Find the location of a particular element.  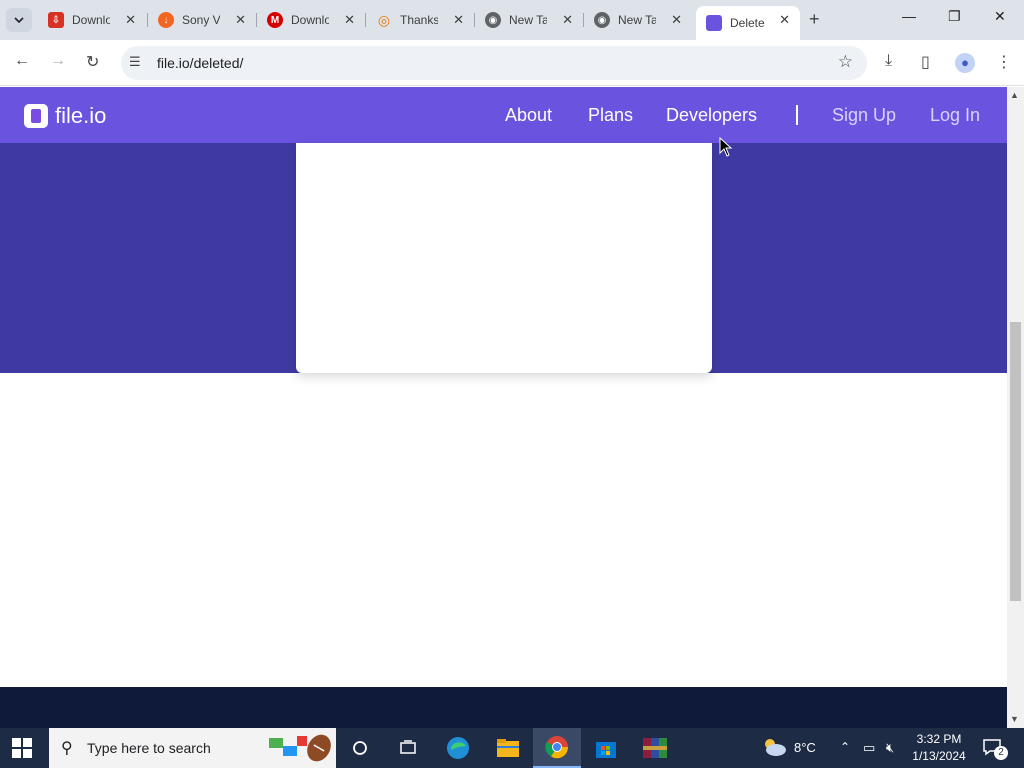

nav-plans-link: Plans is located at coordinates (610, 115).